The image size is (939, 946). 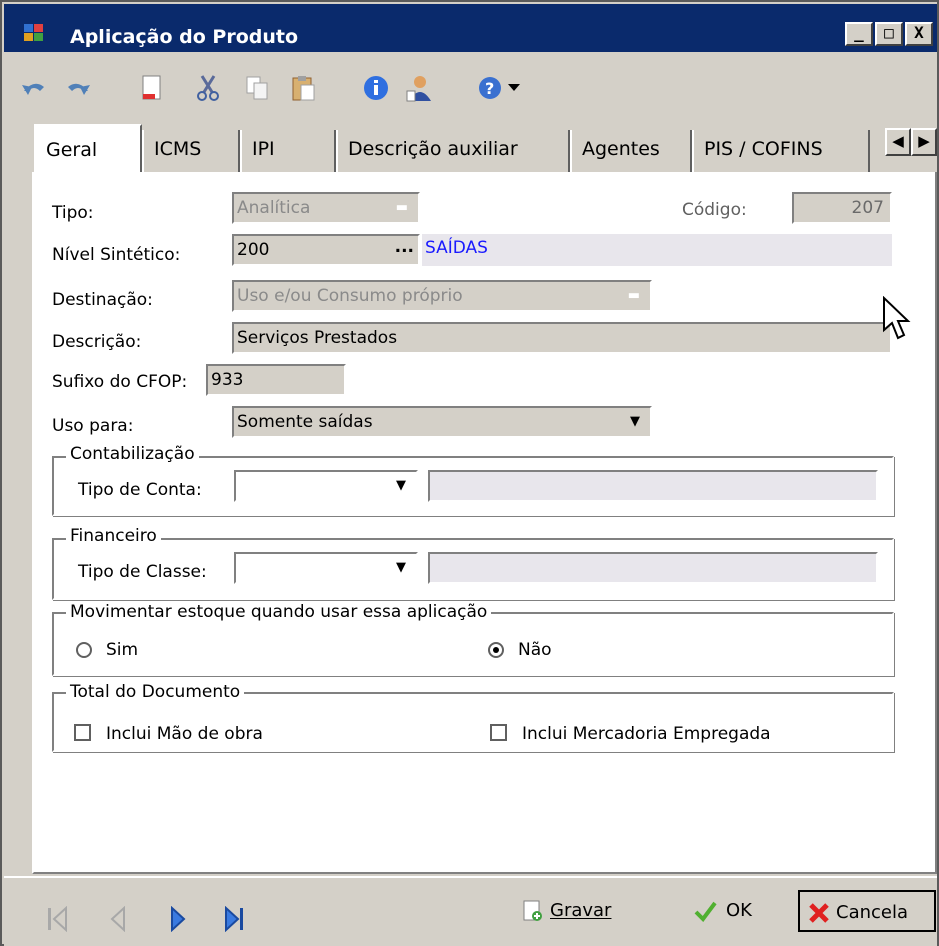 What do you see at coordinates (276, 380) in the screenshot?
I see `sufixo-cfop-field: 933` at bounding box center [276, 380].